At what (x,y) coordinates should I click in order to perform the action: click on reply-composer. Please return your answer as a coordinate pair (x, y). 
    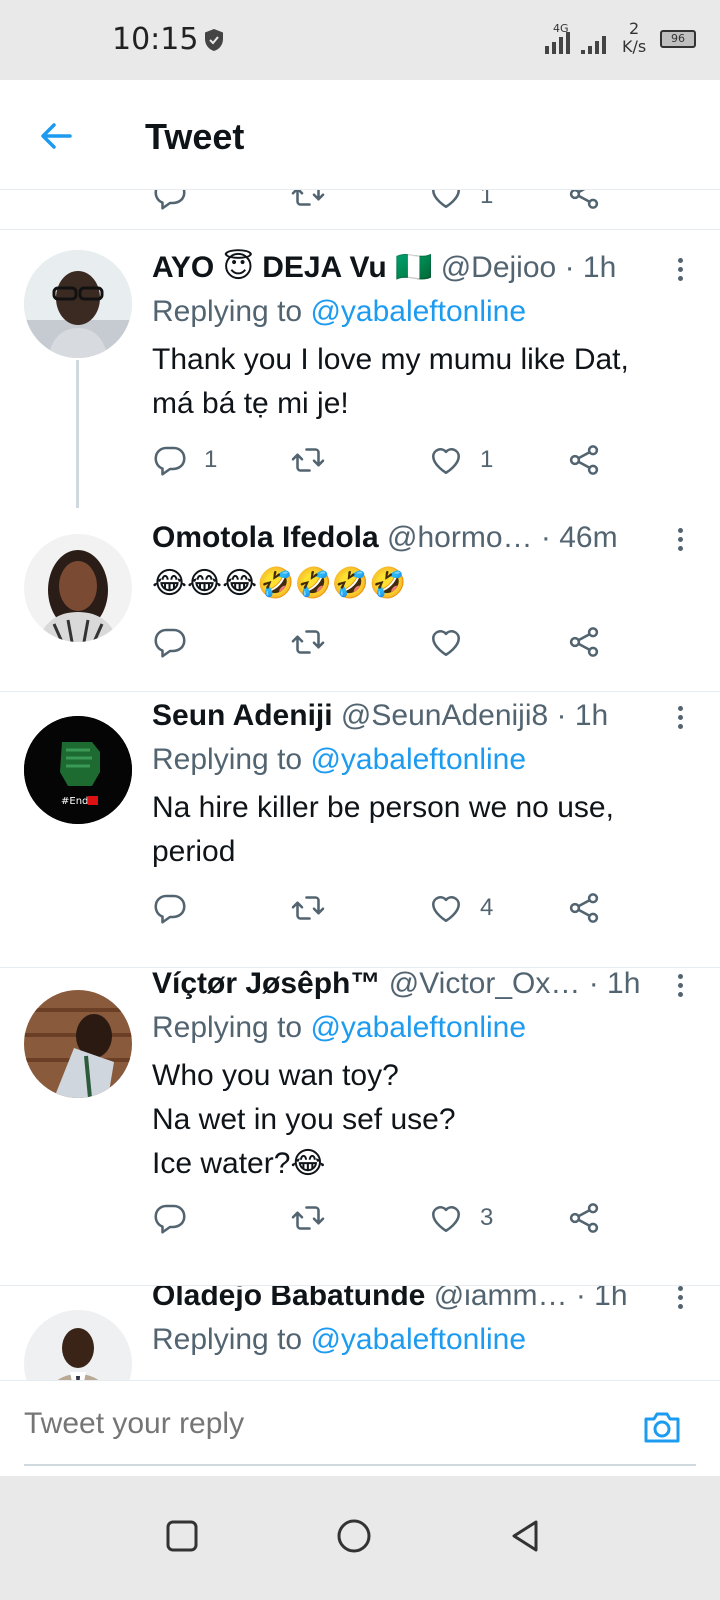
    Looking at the image, I should click on (360, 1428).